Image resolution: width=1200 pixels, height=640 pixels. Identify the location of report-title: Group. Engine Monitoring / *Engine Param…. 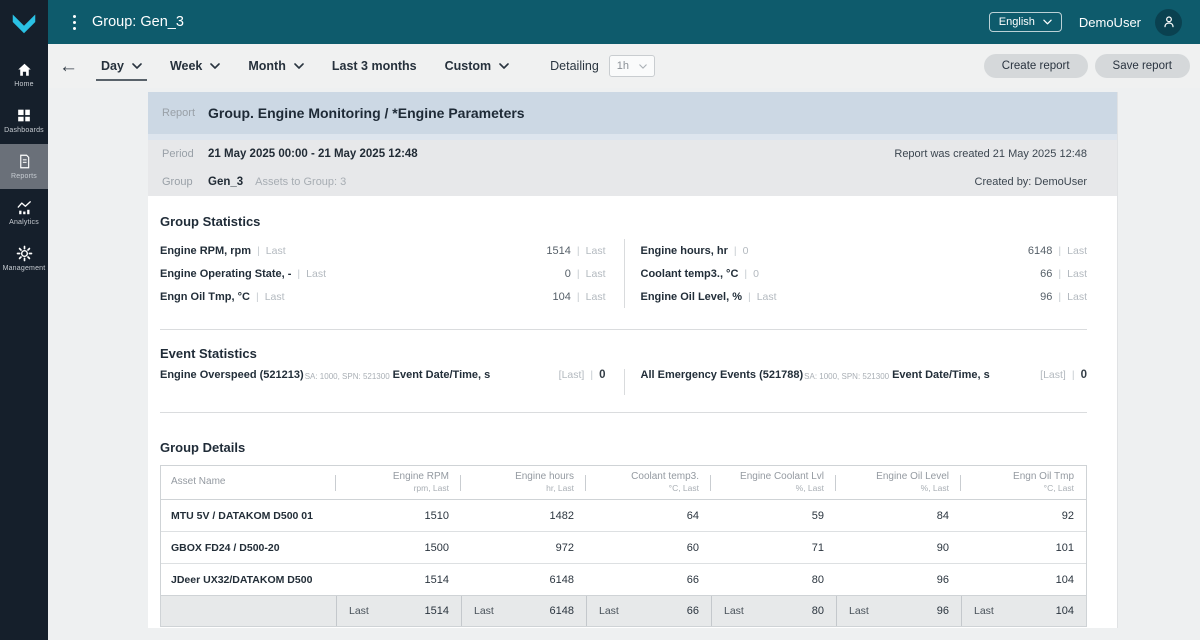
(366, 113).